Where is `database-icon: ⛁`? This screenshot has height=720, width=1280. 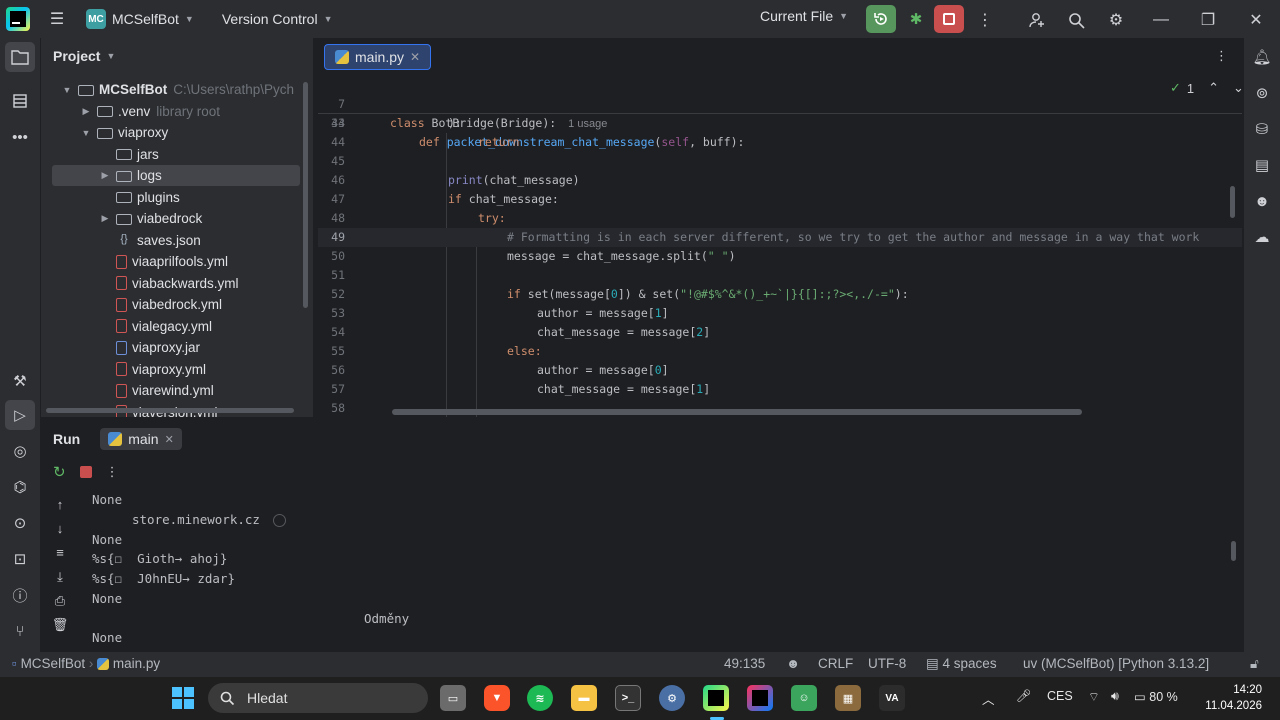 database-icon: ⛁ is located at coordinates (1262, 129).